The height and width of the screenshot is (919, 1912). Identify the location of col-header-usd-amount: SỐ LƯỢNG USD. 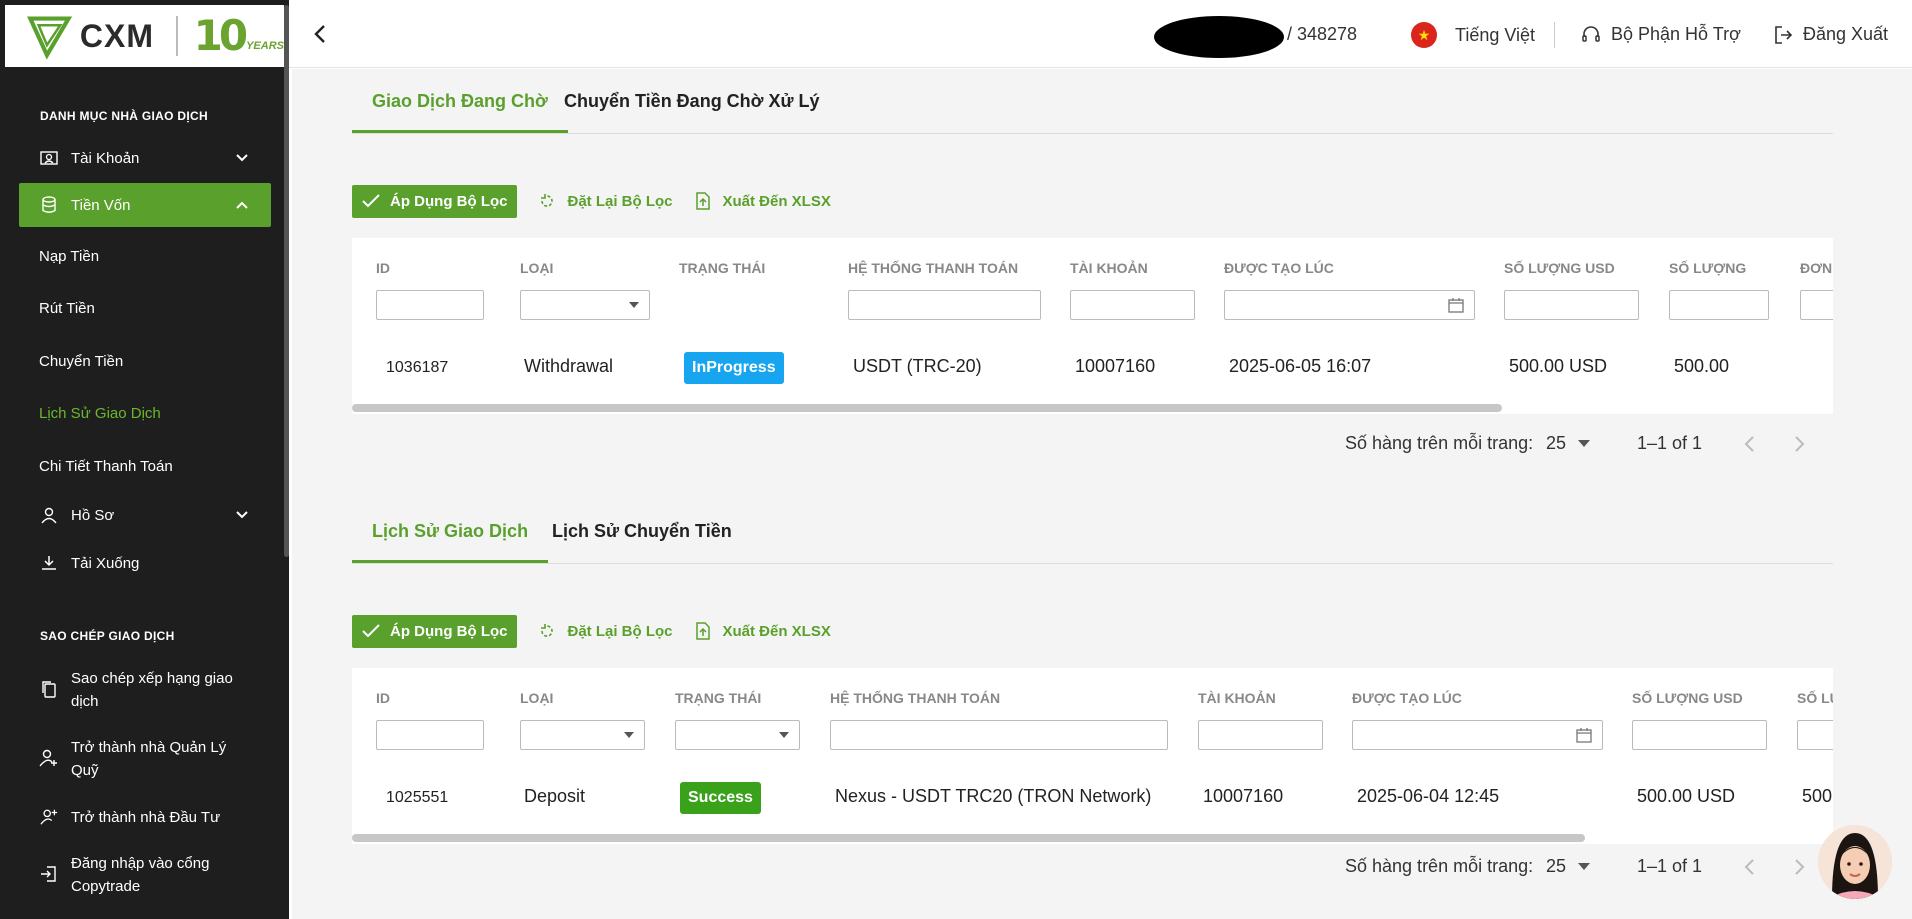
(1687, 698).